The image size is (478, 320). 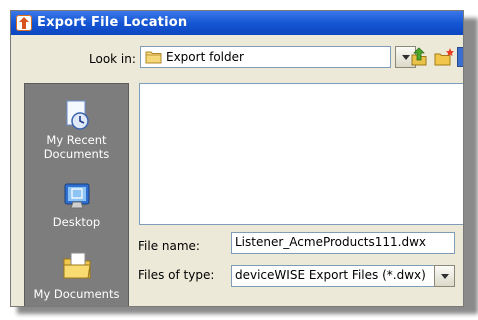 I want to click on place-label: My Documents, so click(x=76, y=294).